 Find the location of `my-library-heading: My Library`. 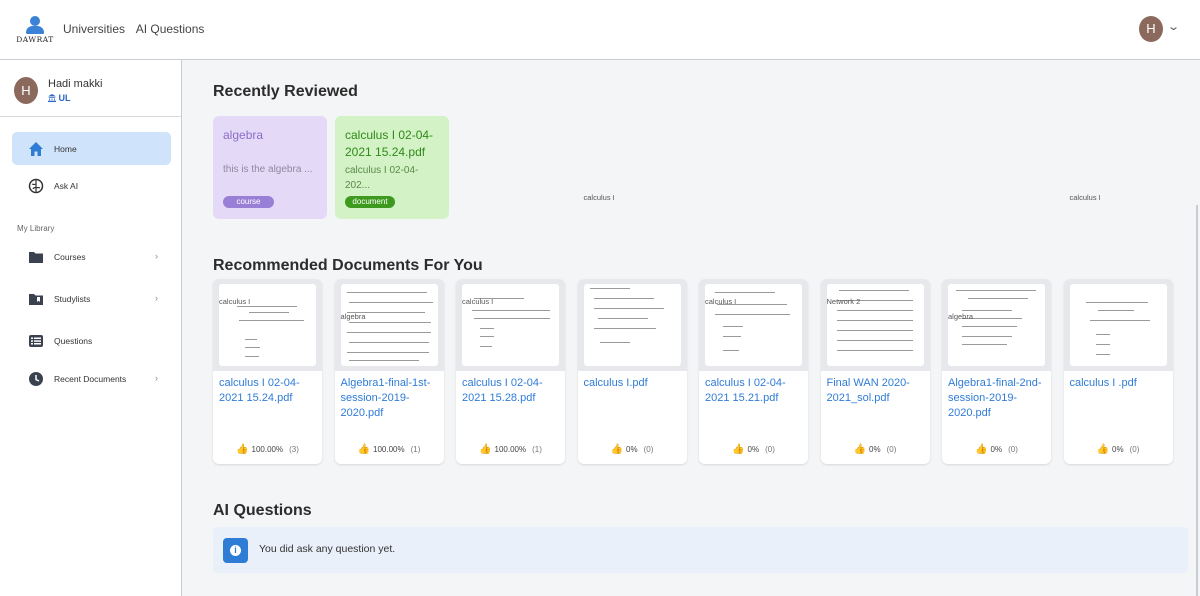

my-library-heading: My Library is located at coordinates (36, 228).